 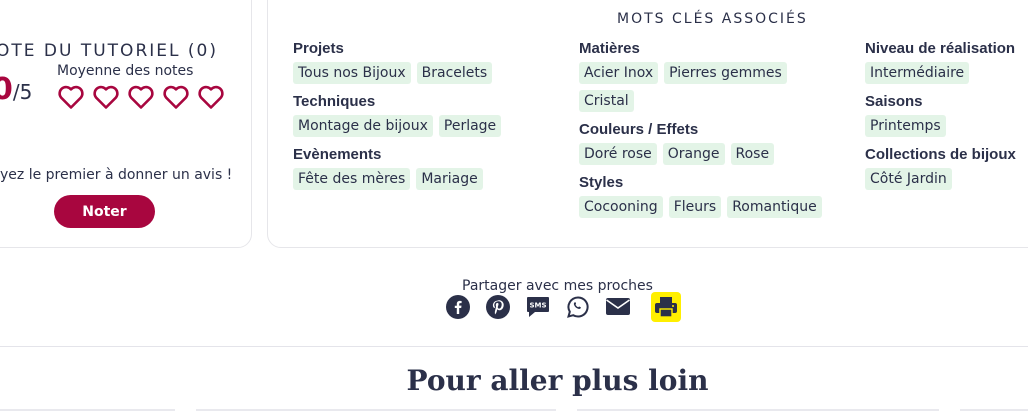 What do you see at coordinates (712, 19) in the screenshot?
I see `keywords-title: MOTS CLÉS ASSOCIÉS` at bounding box center [712, 19].